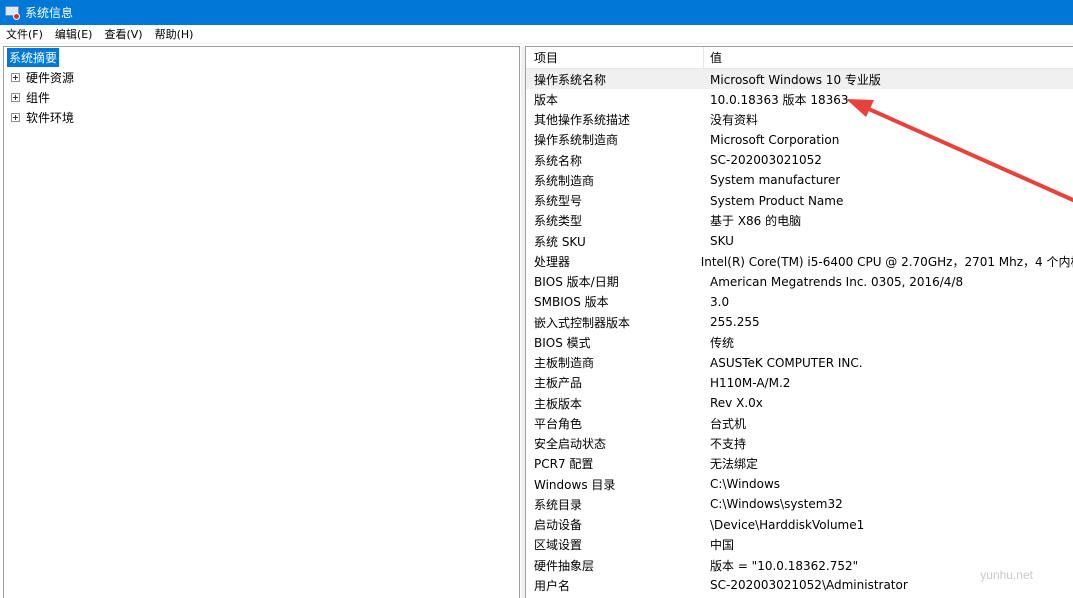  I want to click on row-item: Windows 目录, so click(575, 484).